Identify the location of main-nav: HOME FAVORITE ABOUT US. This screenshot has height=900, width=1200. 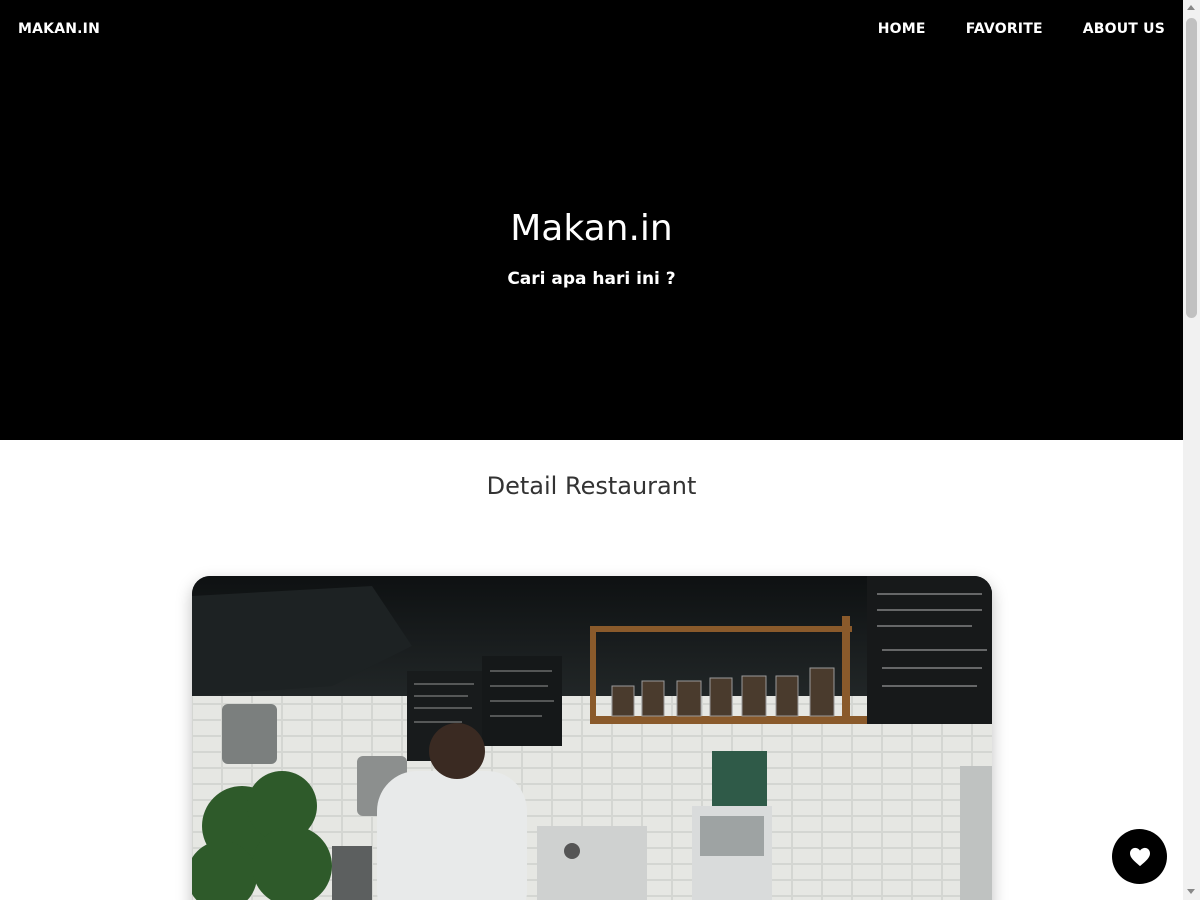
(1021, 29).